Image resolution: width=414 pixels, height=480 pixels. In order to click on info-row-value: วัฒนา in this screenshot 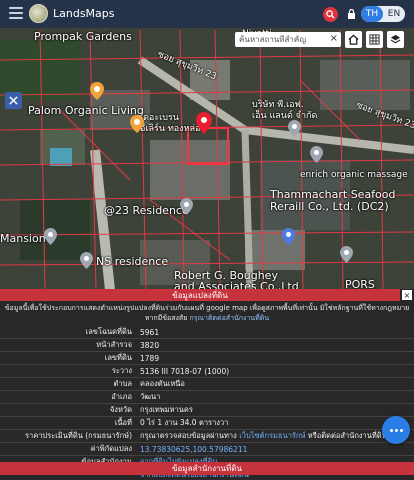, I will do `click(275, 397)`.